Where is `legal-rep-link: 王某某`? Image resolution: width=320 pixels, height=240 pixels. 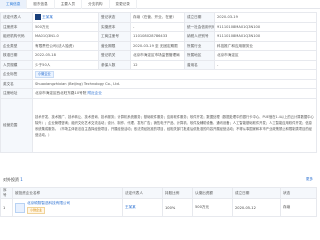 legal-rep-link: 王某某 is located at coordinates (47, 17).